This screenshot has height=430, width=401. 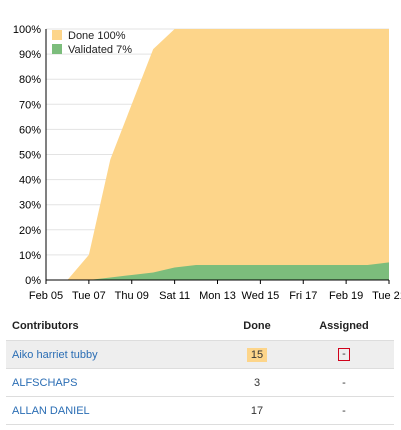 What do you see at coordinates (346, 296) in the screenshot?
I see `x-tick-label: Feb 19` at bounding box center [346, 296].